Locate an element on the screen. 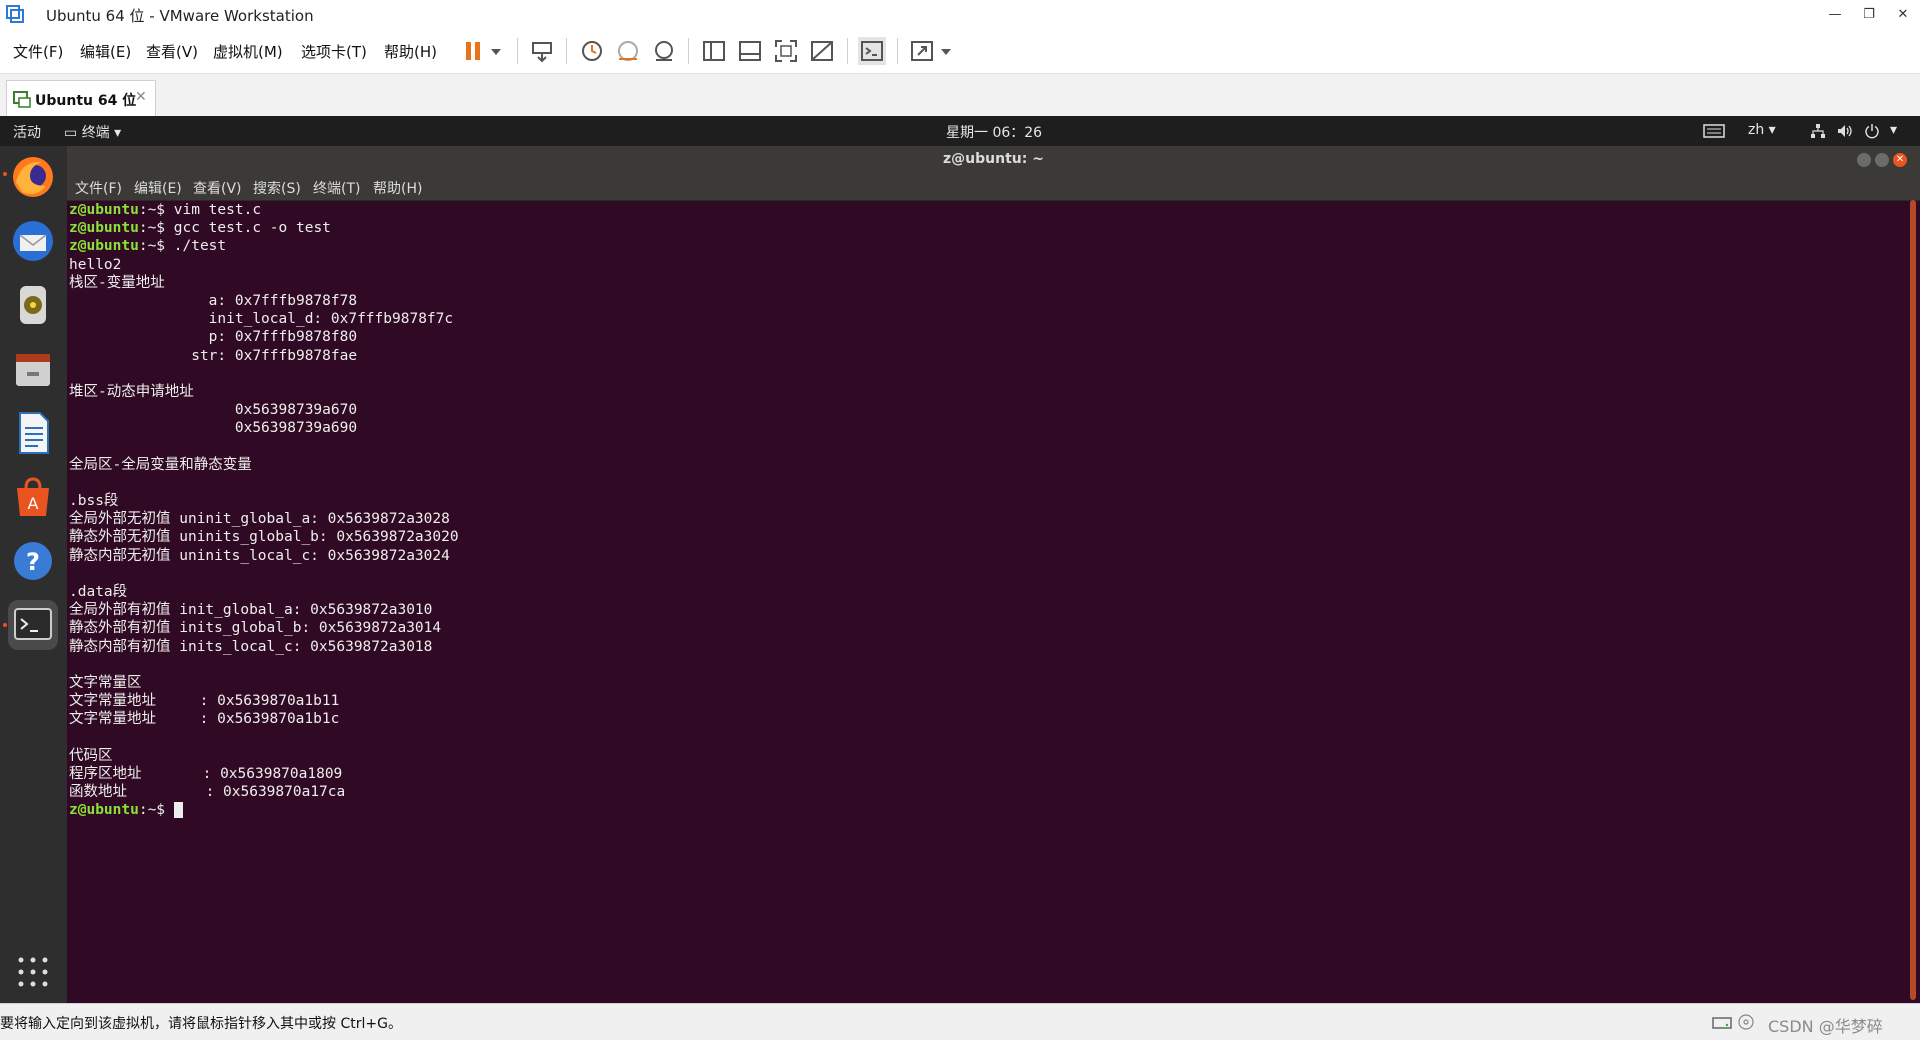 Image resolution: width=1920 pixels, height=1040 pixels. dock-firefox is located at coordinates (33, 177).